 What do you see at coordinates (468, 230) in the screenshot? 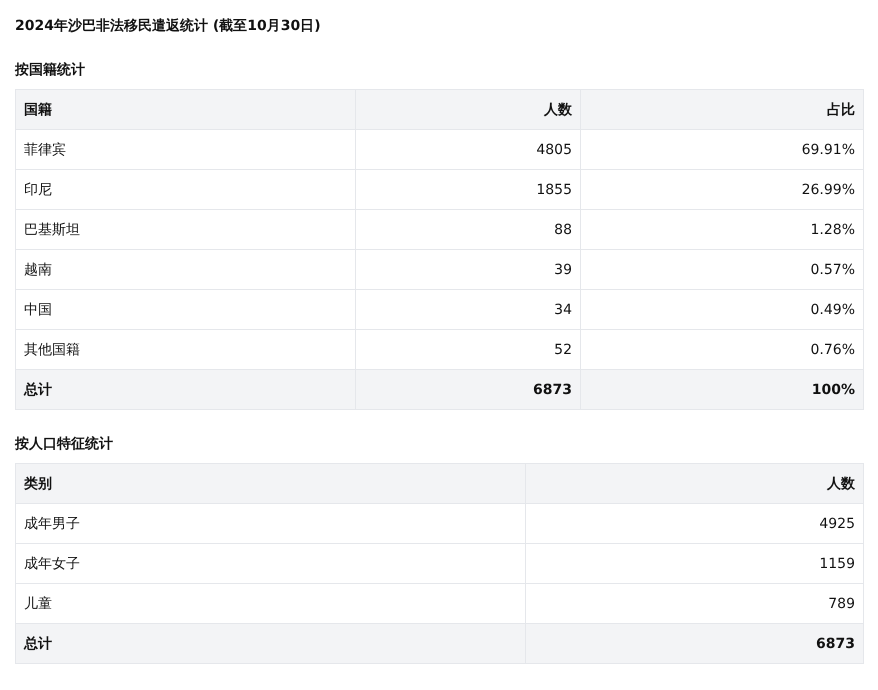
I see `table-cell: 88` at bounding box center [468, 230].